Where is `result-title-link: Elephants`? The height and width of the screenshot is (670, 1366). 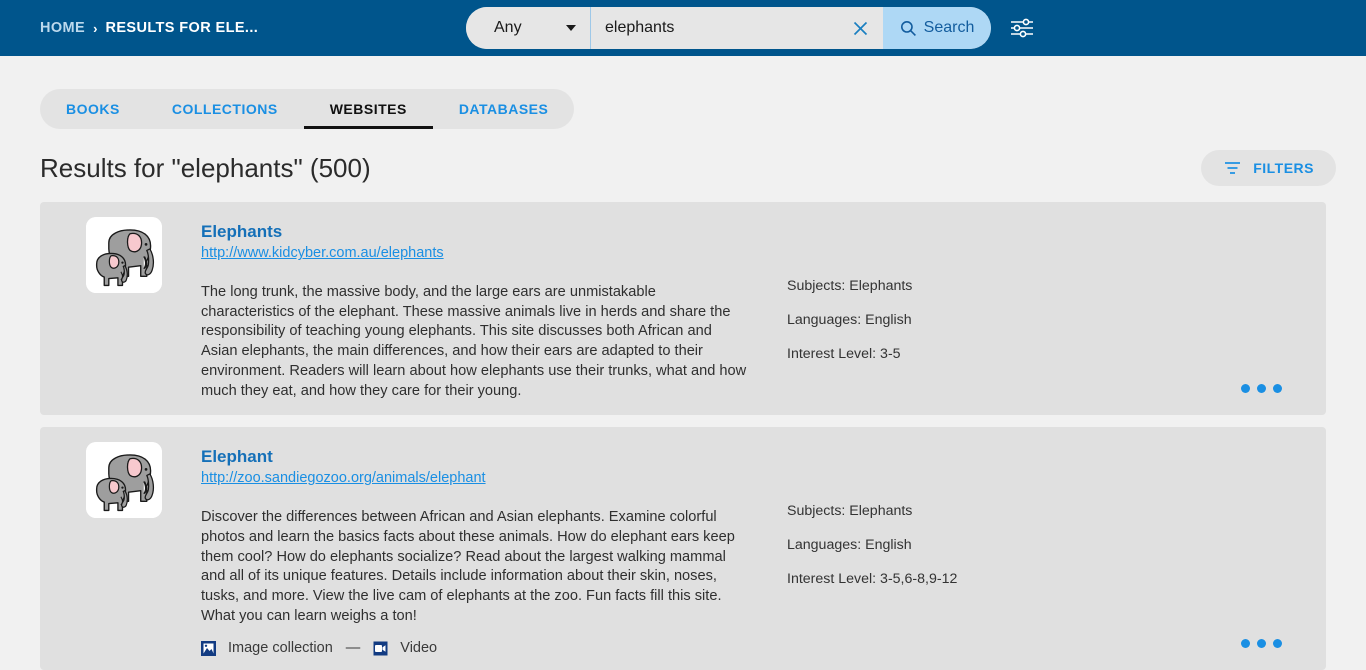
result-title-link: Elephants is located at coordinates (241, 231).